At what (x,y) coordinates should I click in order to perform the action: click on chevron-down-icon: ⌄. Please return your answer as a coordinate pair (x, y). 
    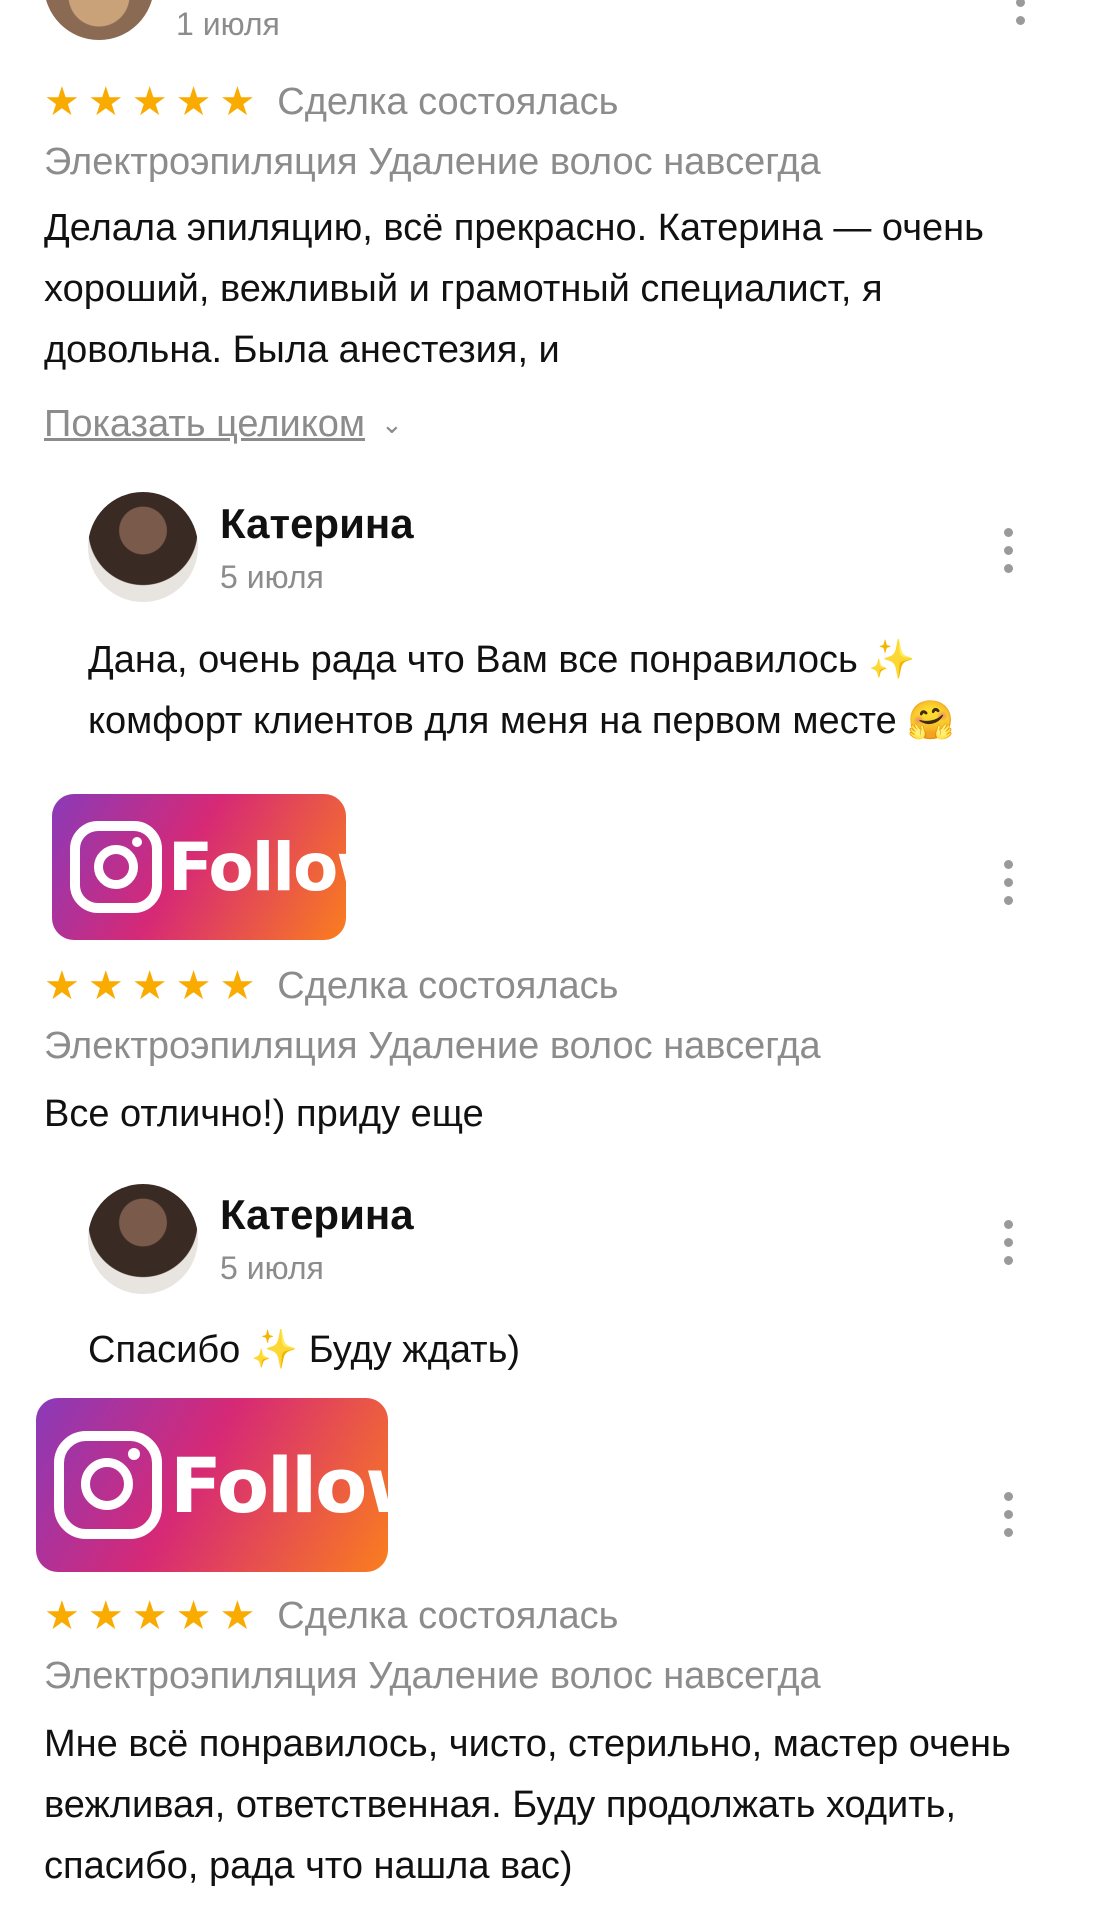
    Looking at the image, I should click on (392, 423).